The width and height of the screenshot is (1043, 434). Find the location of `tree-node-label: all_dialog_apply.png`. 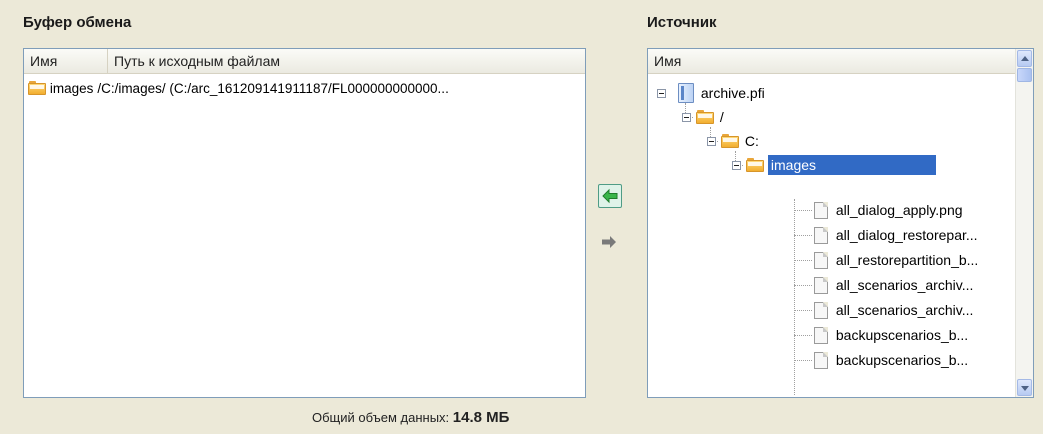

tree-node-label: all_dialog_apply.png is located at coordinates (899, 210).